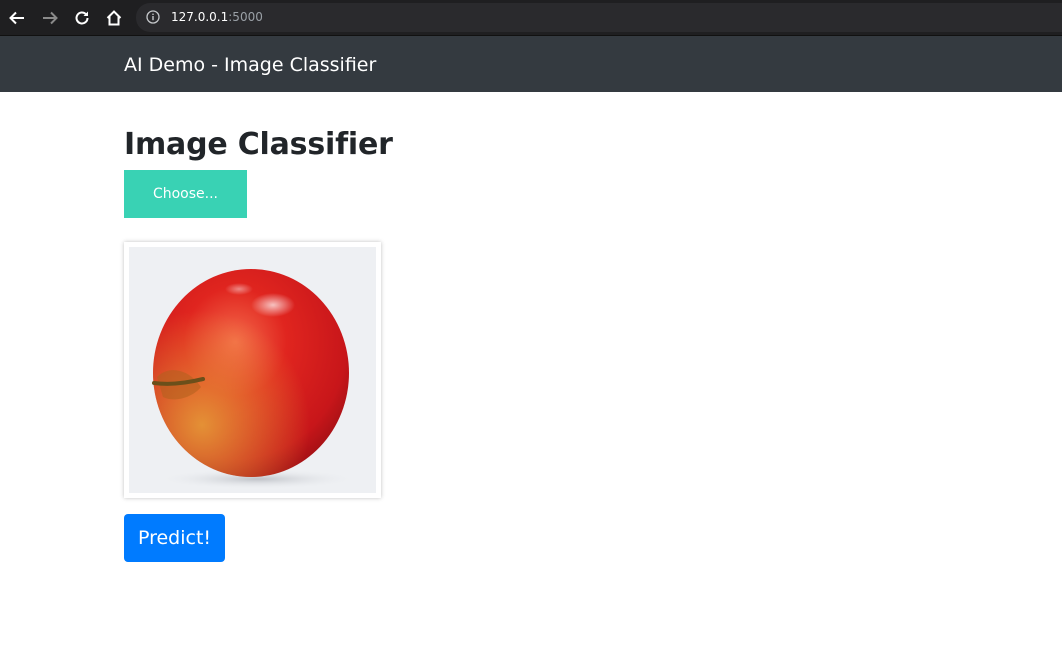 The image size is (1062, 672). What do you see at coordinates (250, 65) in the screenshot?
I see `navbar-brand: AI Demo - Image Classifier` at bounding box center [250, 65].